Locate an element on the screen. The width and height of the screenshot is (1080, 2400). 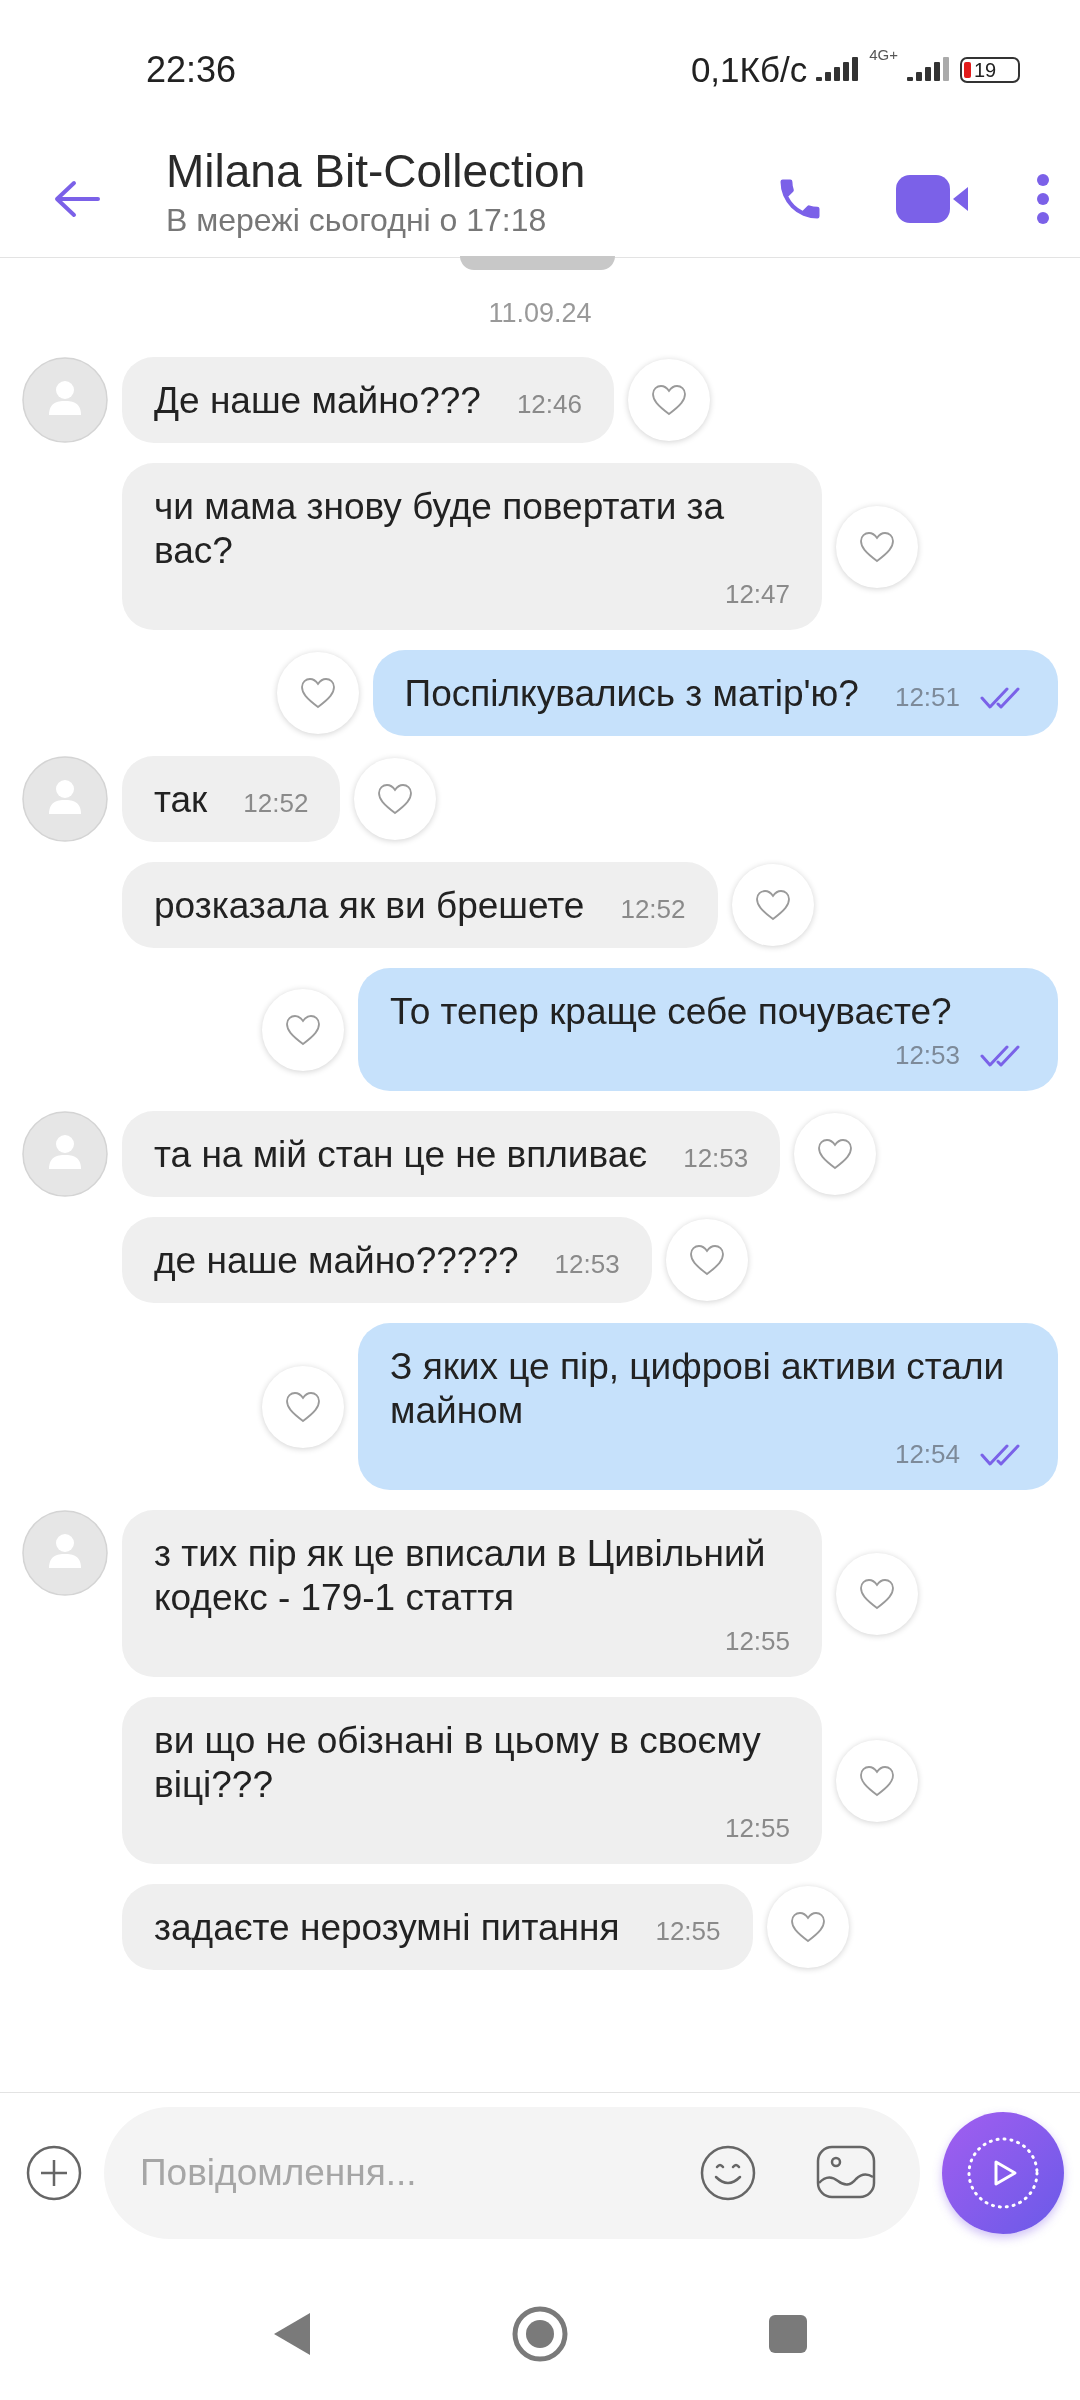
add-icon is located at coordinates (54, 2172).